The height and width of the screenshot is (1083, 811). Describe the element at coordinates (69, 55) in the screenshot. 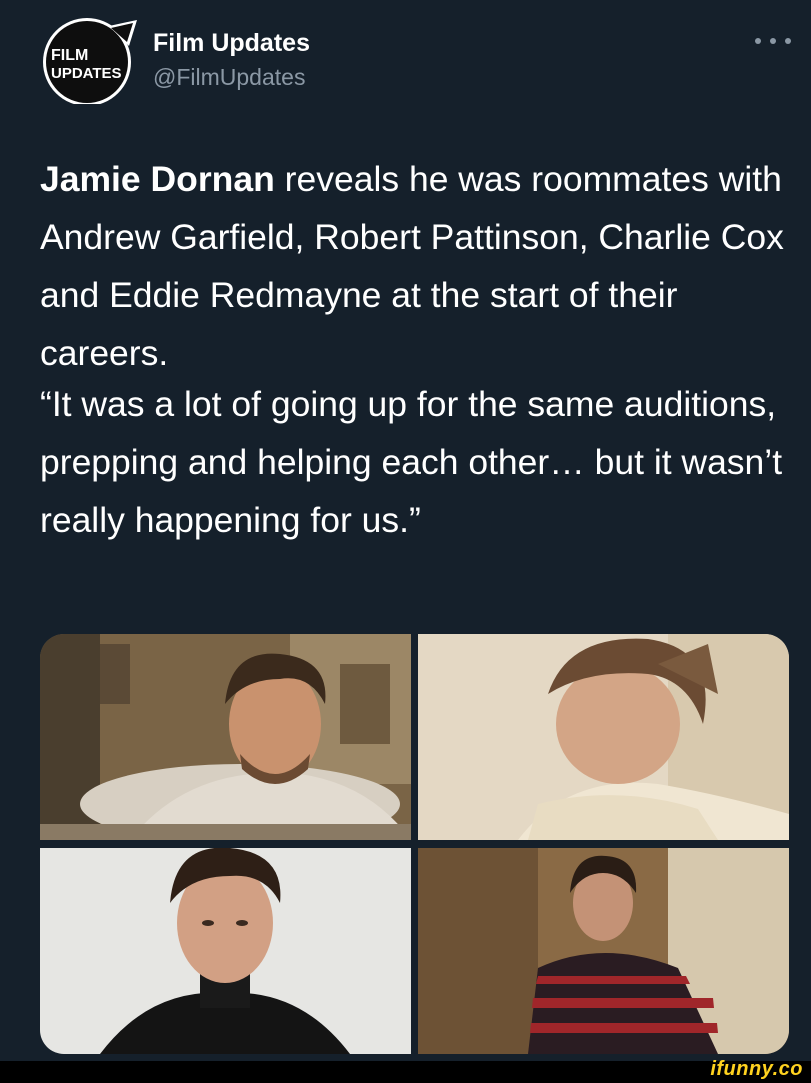

I see `svg-text: FILM` at that location.